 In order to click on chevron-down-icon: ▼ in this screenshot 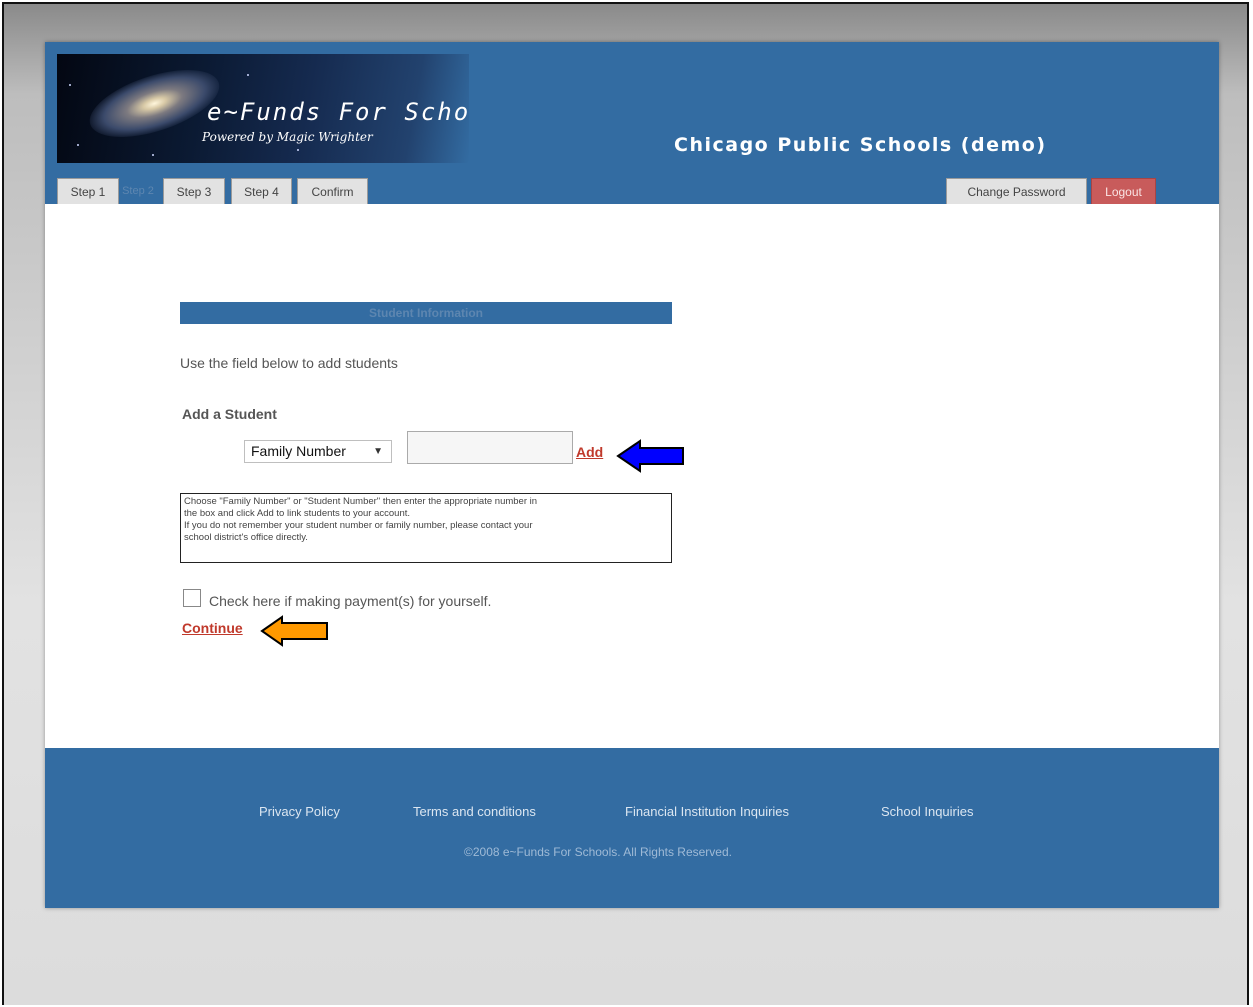, I will do `click(378, 451)`.